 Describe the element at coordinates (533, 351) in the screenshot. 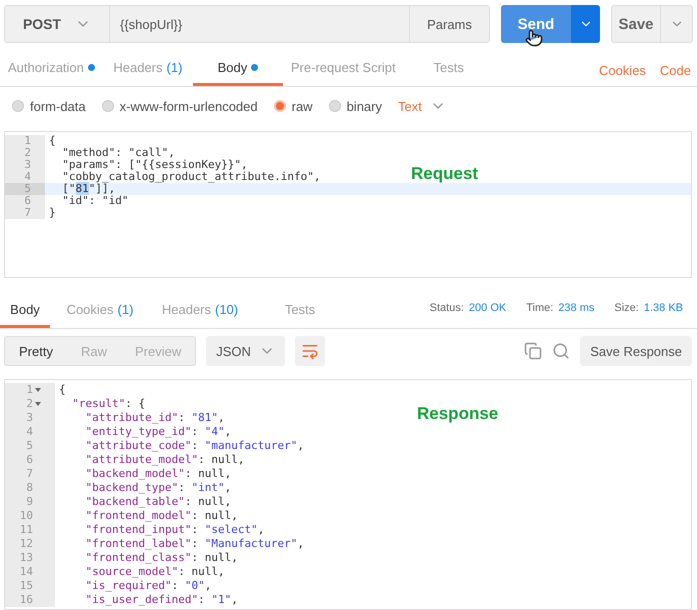

I see `copy-icon` at that location.